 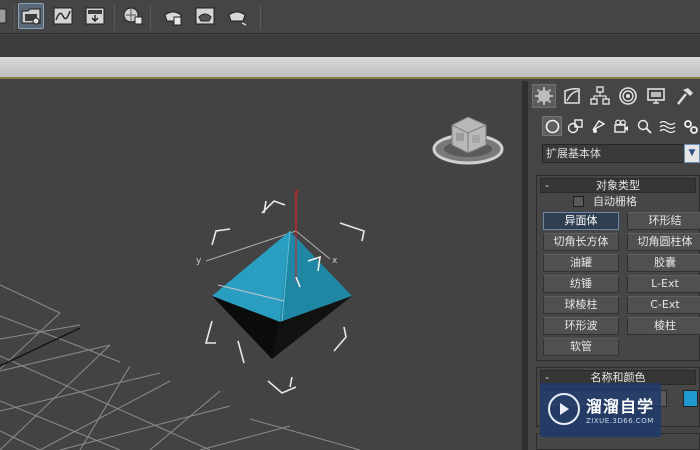 What do you see at coordinates (468, 140) in the screenshot?
I see `viewcube-icon` at bounding box center [468, 140].